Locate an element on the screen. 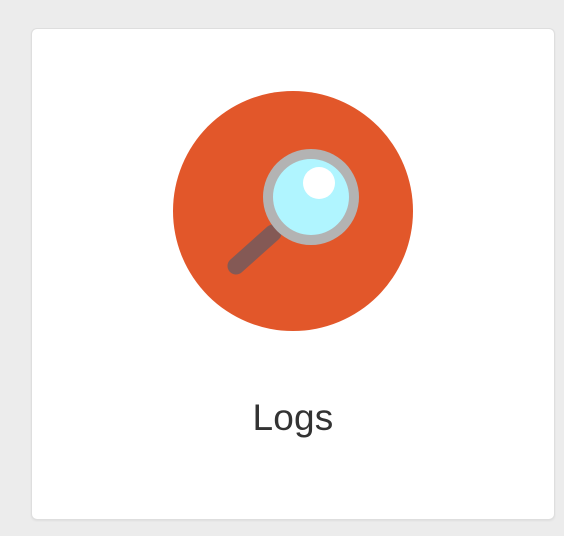  tile-label: Logs is located at coordinates (293, 417).